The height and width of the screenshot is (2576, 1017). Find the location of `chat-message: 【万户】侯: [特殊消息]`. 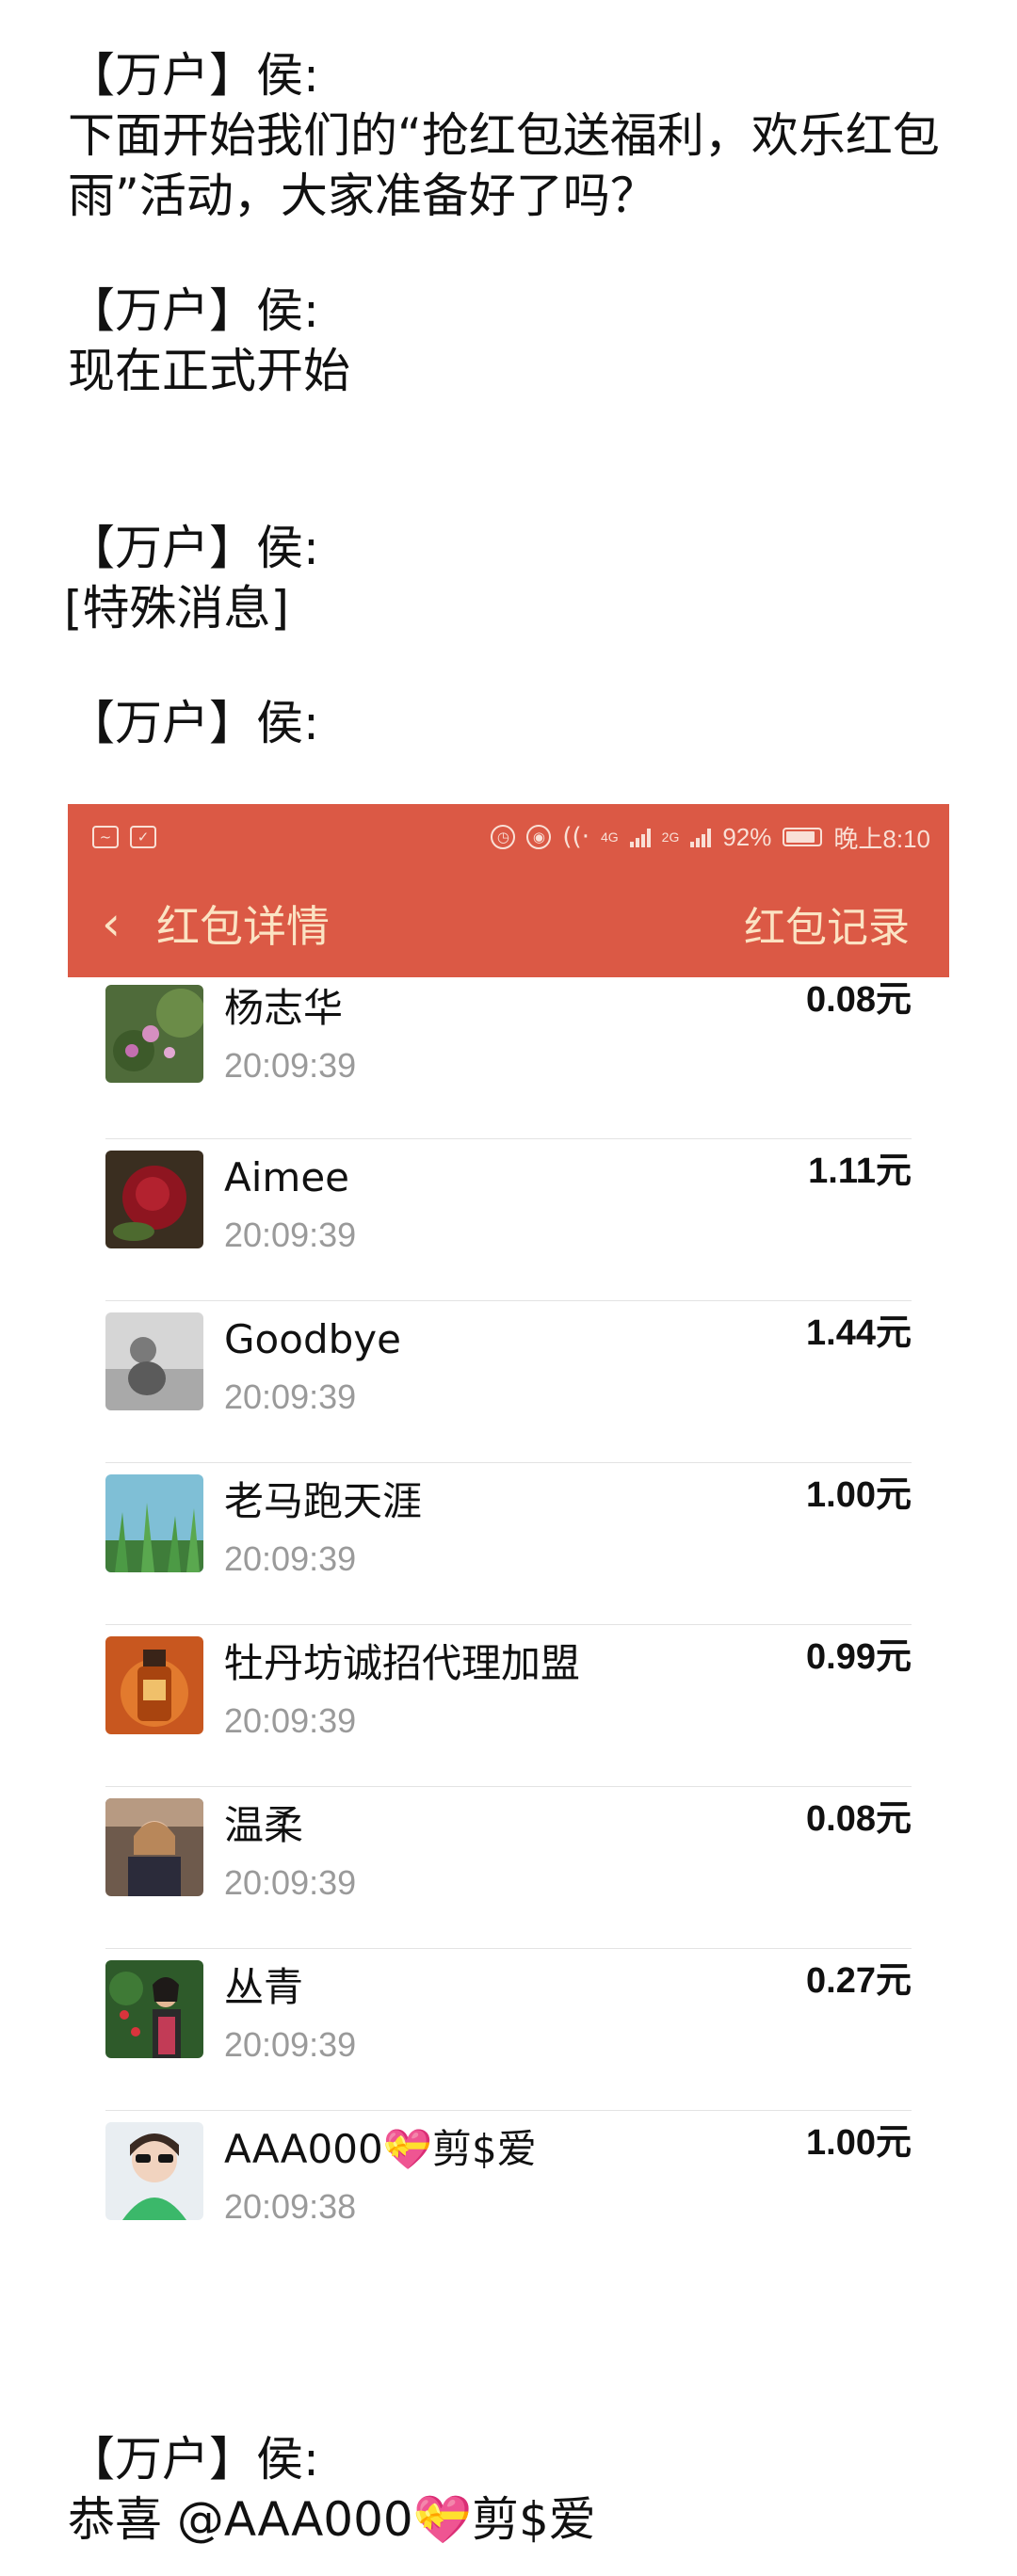

chat-message: 【万户】侯: [特殊消息] is located at coordinates (508, 578).